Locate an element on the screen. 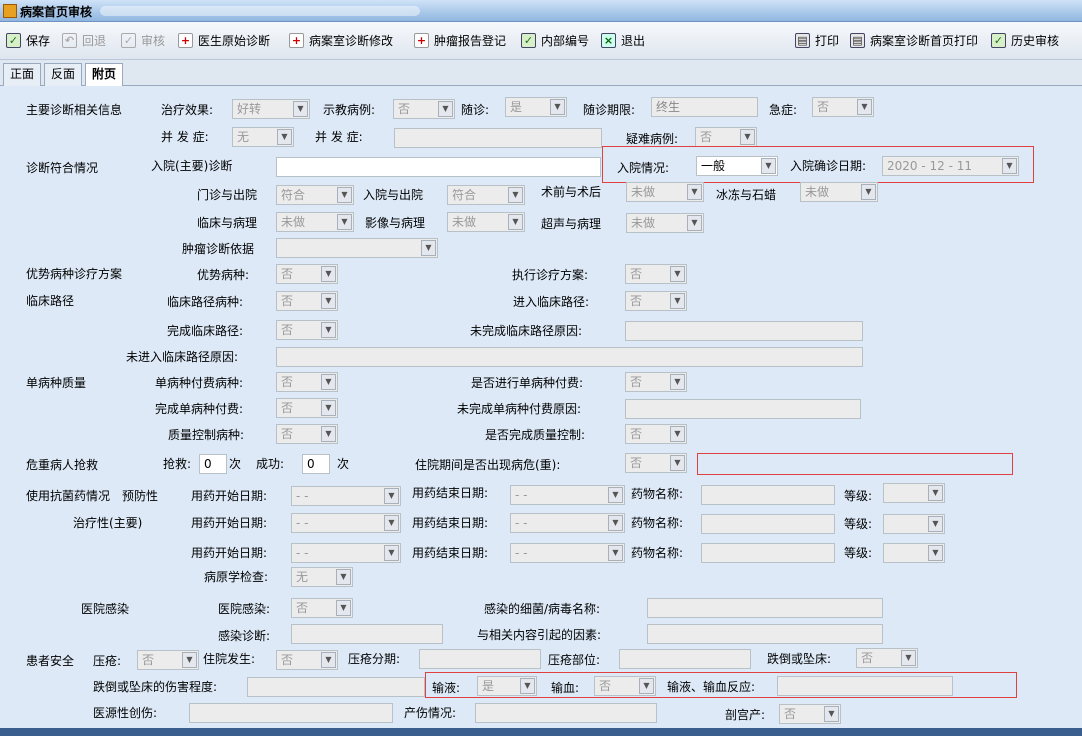 Image resolution: width=1082 pixels, height=736 pixels. iatrogenic-label: 医源性创伤: is located at coordinates (125, 713).